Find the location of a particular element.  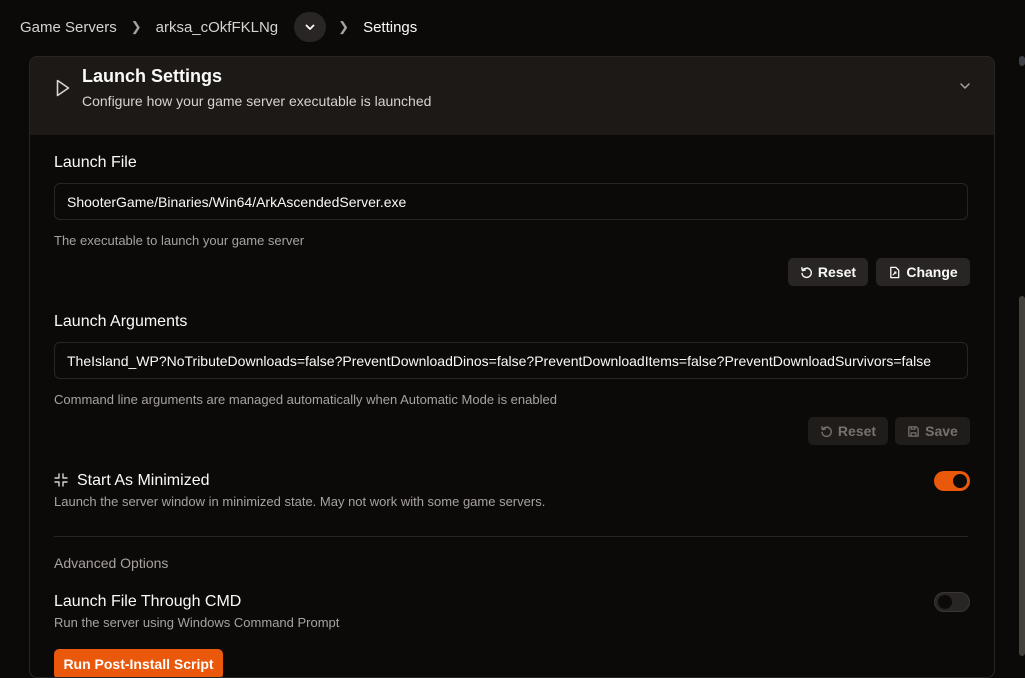

change-label: Change is located at coordinates (932, 272).